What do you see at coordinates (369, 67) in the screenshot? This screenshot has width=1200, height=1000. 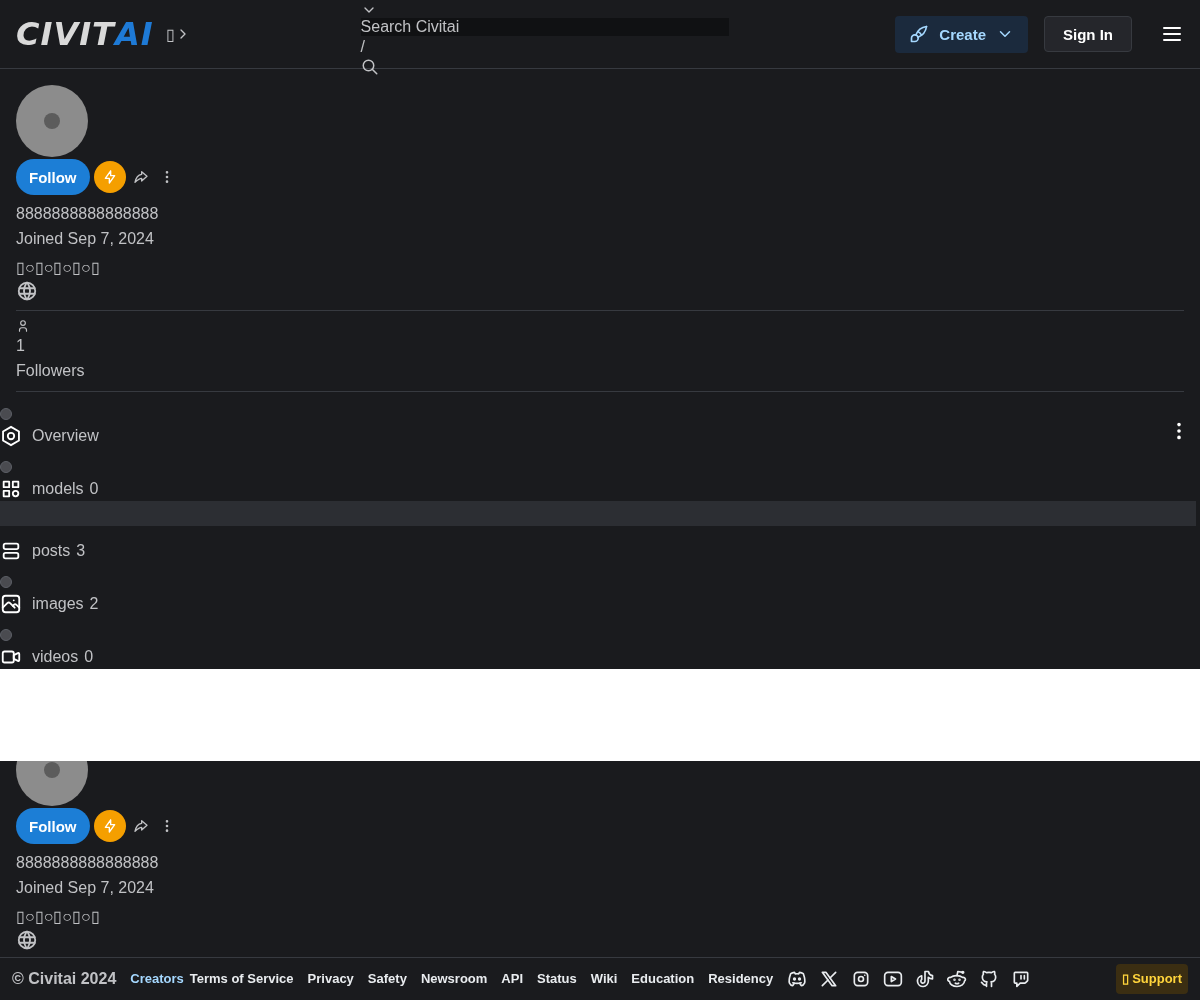 I see `search-icon` at bounding box center [369, 67].